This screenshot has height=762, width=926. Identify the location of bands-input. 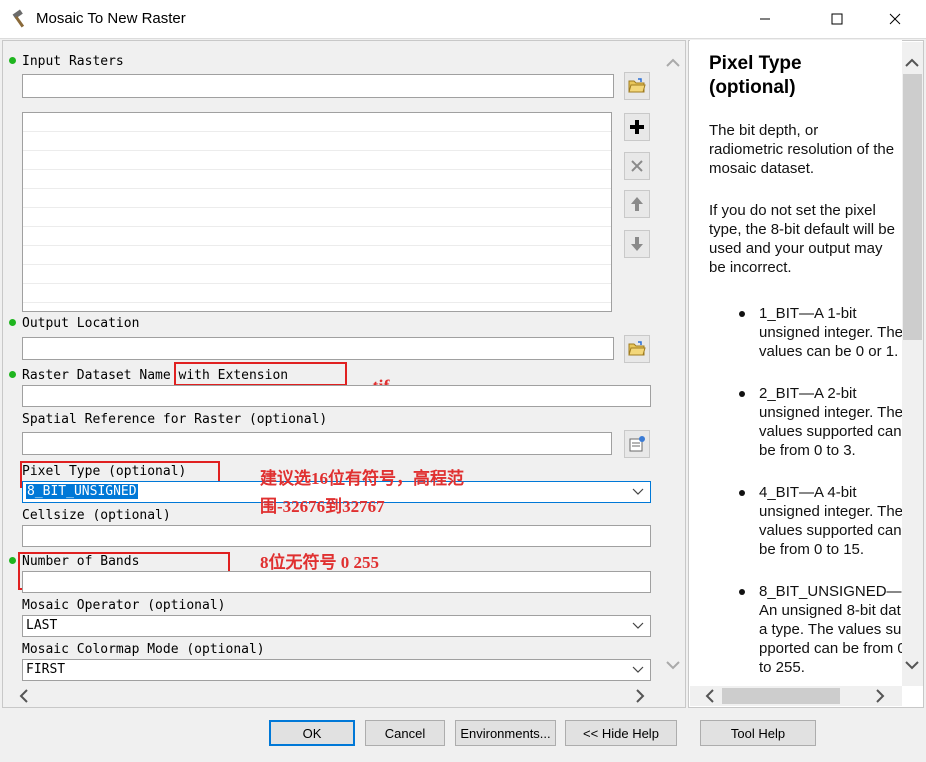
(336, 582).